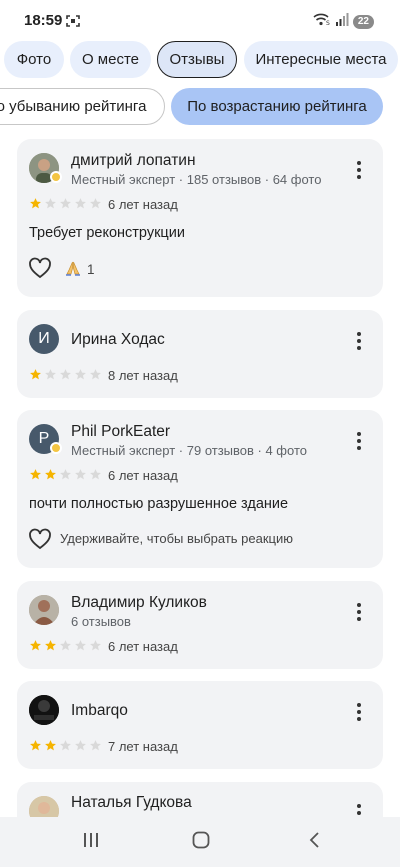  Describe the element at coordinates (107, 233) in the screenshot. I see `review-text: Требует реконструкции` at that location.